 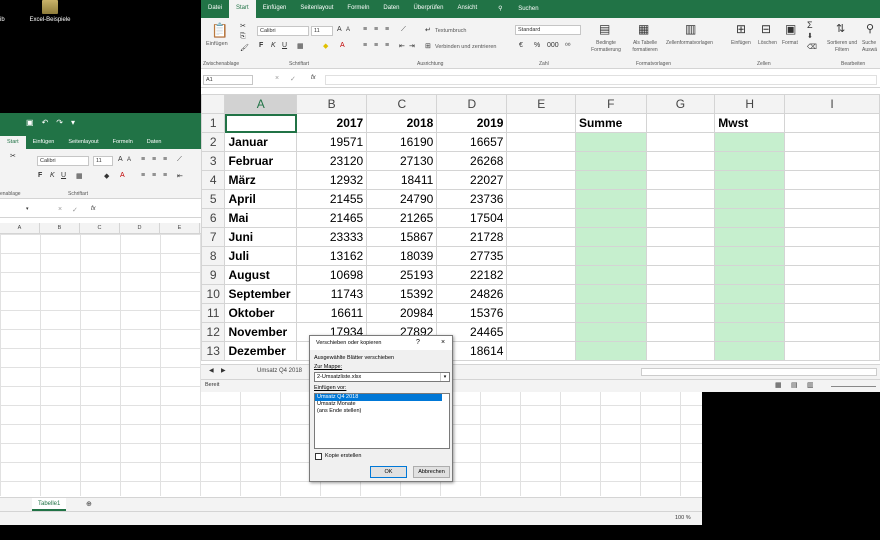 I want to click on chevron-down-icon: ▾, so click(x=444, y=377).